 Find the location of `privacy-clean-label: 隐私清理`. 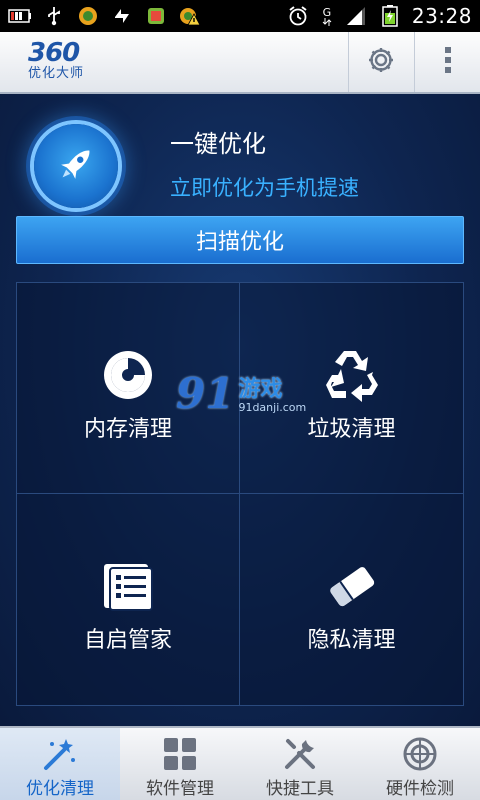

privacy-clean-label: 隐私清理 is located at coordinates (351, 640).